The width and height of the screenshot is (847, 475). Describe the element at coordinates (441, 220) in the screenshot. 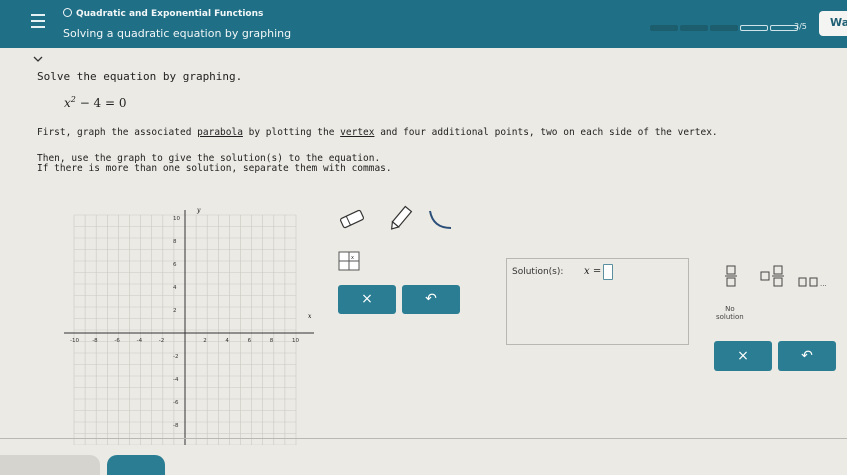

I see `curve-tool-icon` at that location.